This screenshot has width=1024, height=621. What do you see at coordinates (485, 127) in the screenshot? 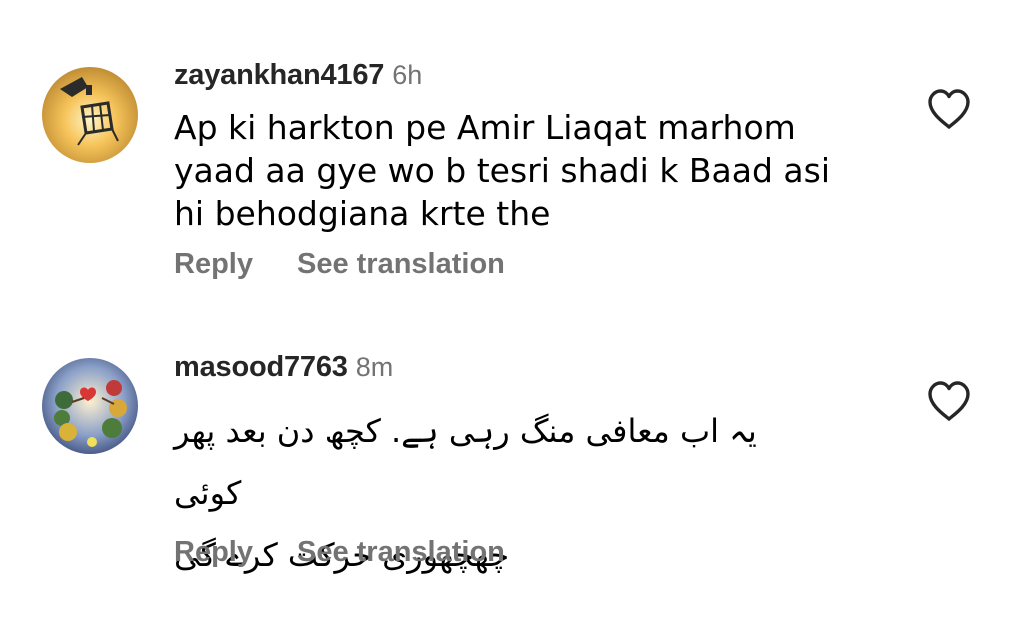
I see `comment-text-line: Ap ki harkton pe Amir Liaqat marhom` at bounding box center [485, 127].